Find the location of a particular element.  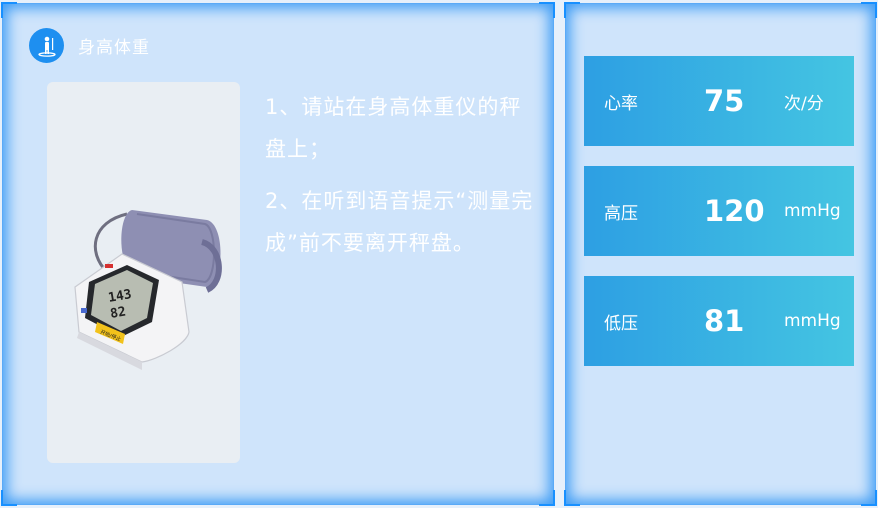

metric-systolic: 高压 120 mmHg is located at coordinates (719, 211).